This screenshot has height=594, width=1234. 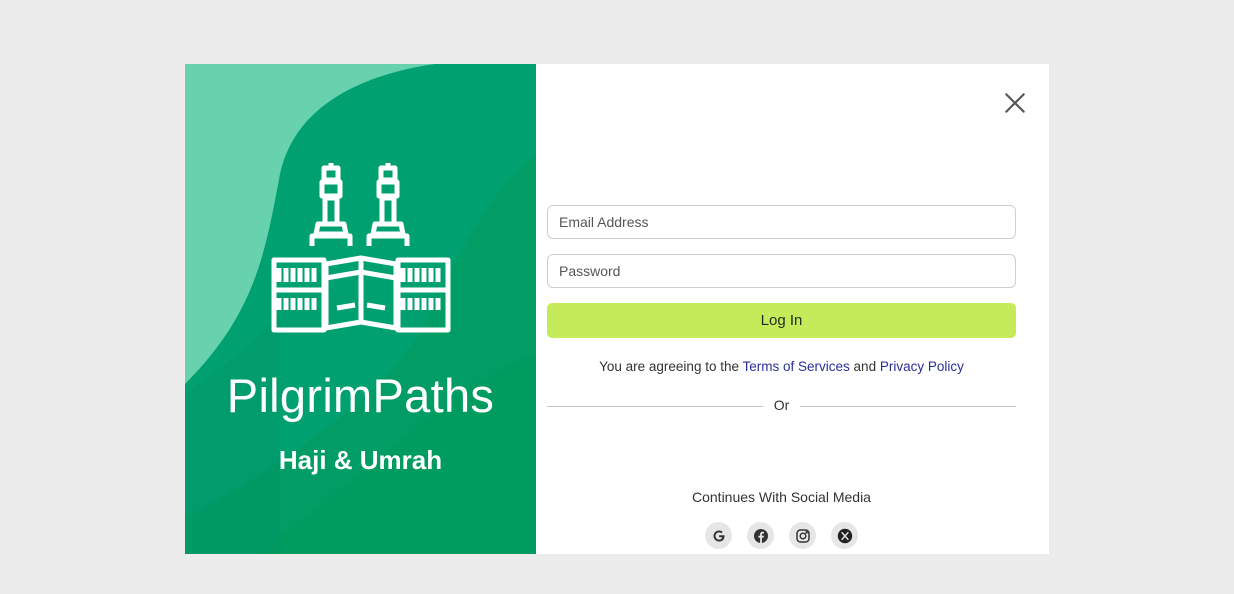 What do you see at coordinates (922, 366) in the screenshot?
I see `privacy-link: Privacy Policy` at bounding box center [922, 366].